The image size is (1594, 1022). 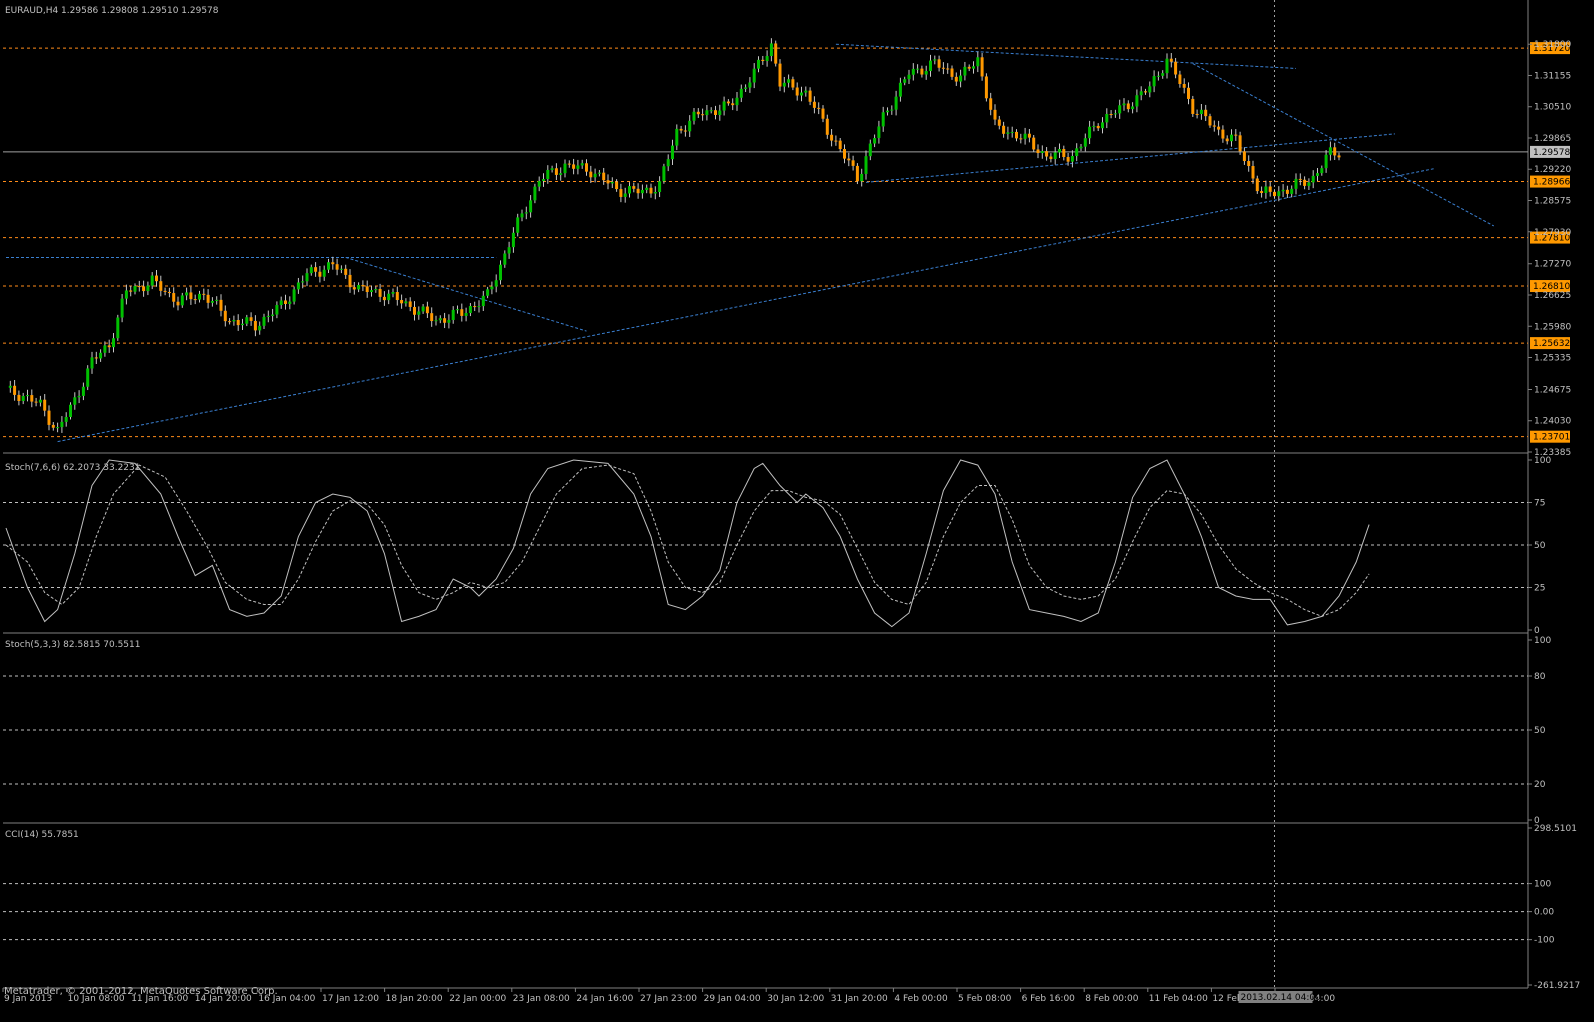 What do you see at coordinates (42, 835) in the screenshot?
I see `cci-title: CCI(14) 55.7851` at bounding box center [42, 835].